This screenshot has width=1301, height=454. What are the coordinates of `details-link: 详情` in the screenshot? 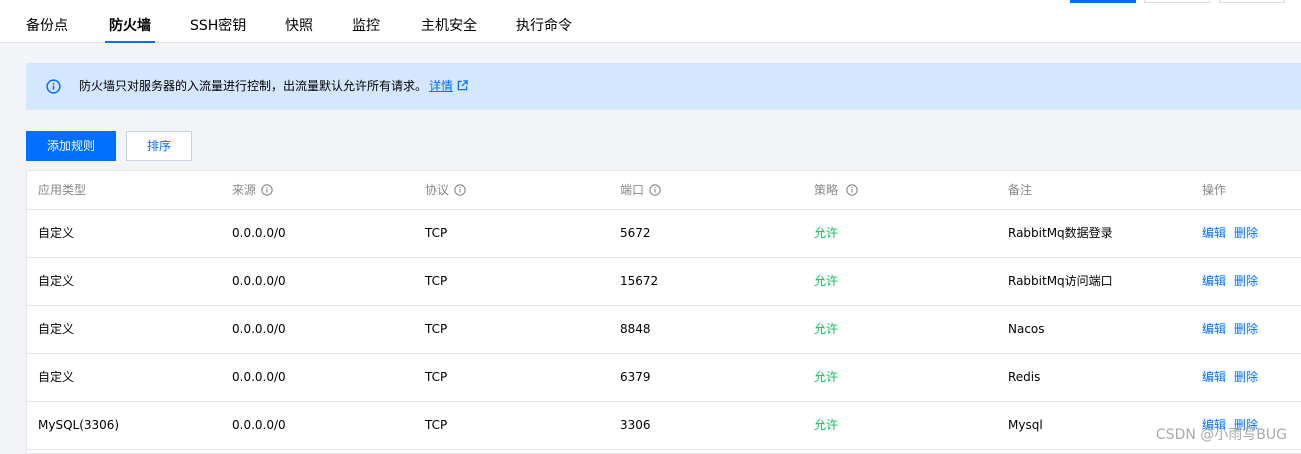 It's located at (441, 86).